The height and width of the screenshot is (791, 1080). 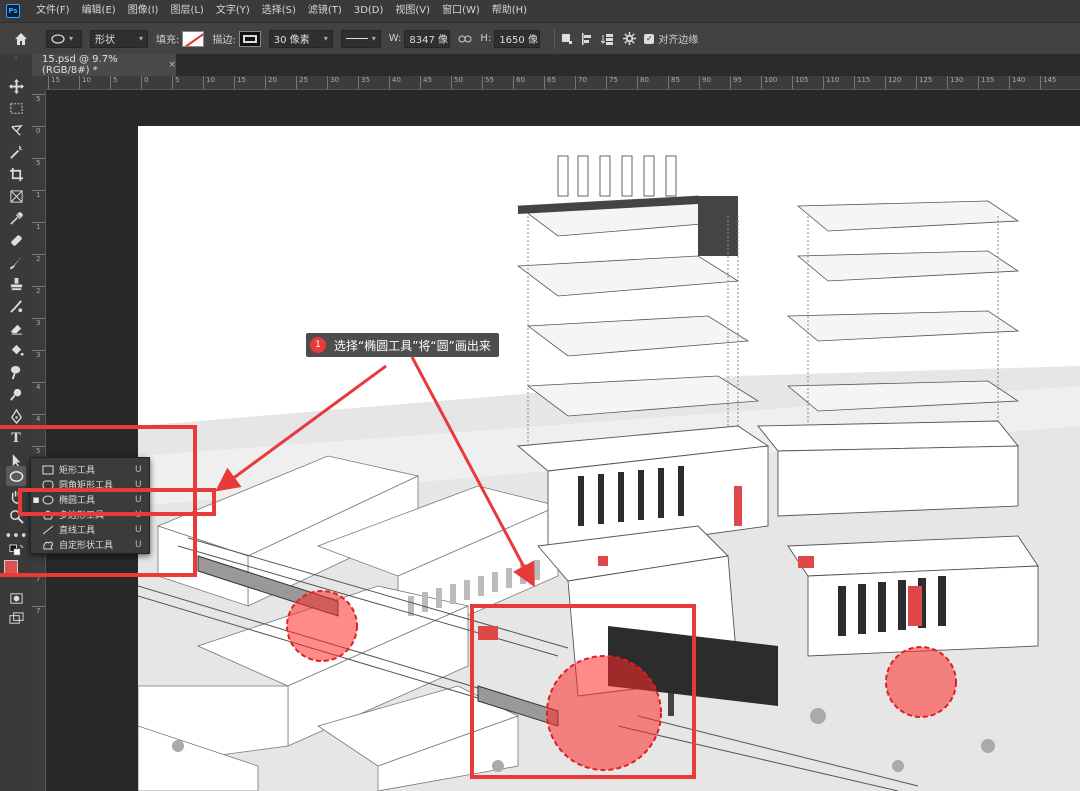 I want to click on ruler-tick-label: 75, so click(x=612, y=82).